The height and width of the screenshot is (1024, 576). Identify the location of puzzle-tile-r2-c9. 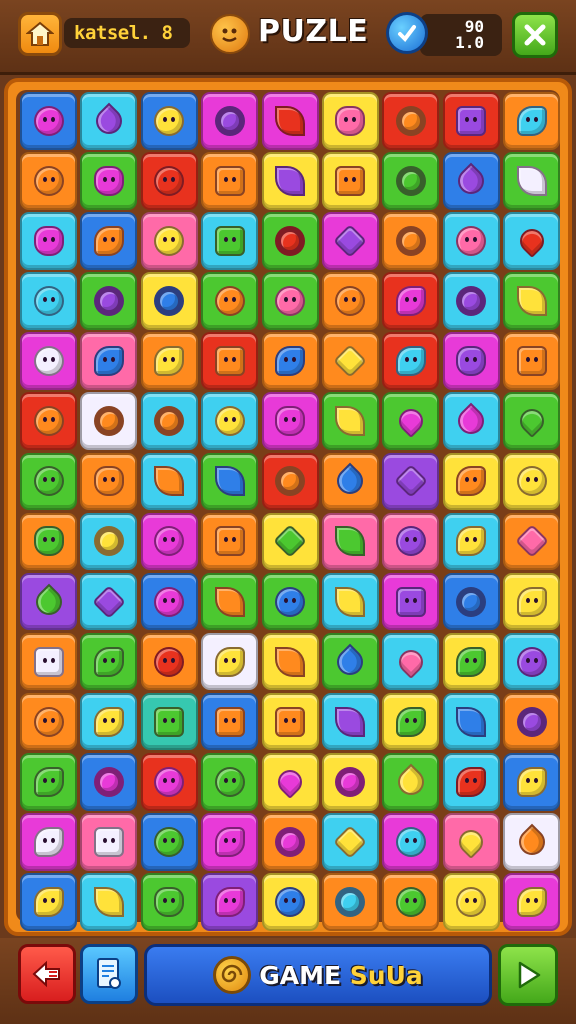
(532, 181).